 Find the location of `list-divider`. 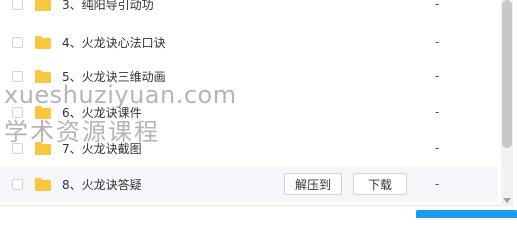

list-divider is located at coordinates (250, 205).